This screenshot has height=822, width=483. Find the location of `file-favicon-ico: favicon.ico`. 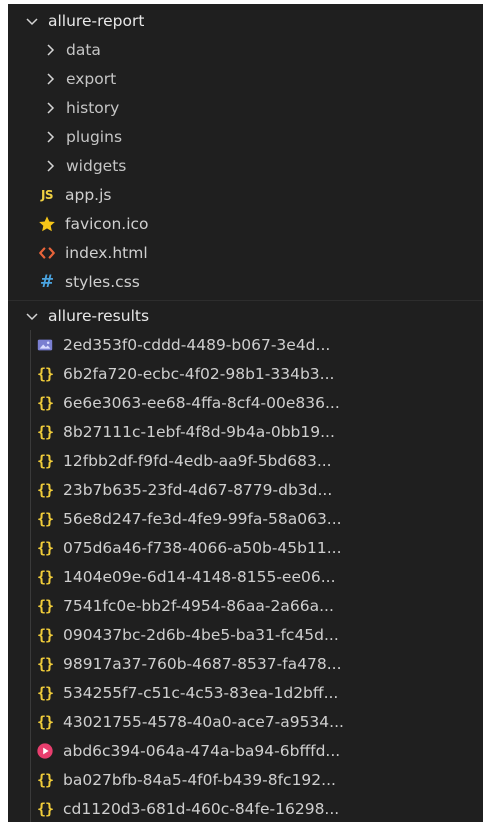

file-favicon-ico: favicon.ico is located at coordinates (245, 223).